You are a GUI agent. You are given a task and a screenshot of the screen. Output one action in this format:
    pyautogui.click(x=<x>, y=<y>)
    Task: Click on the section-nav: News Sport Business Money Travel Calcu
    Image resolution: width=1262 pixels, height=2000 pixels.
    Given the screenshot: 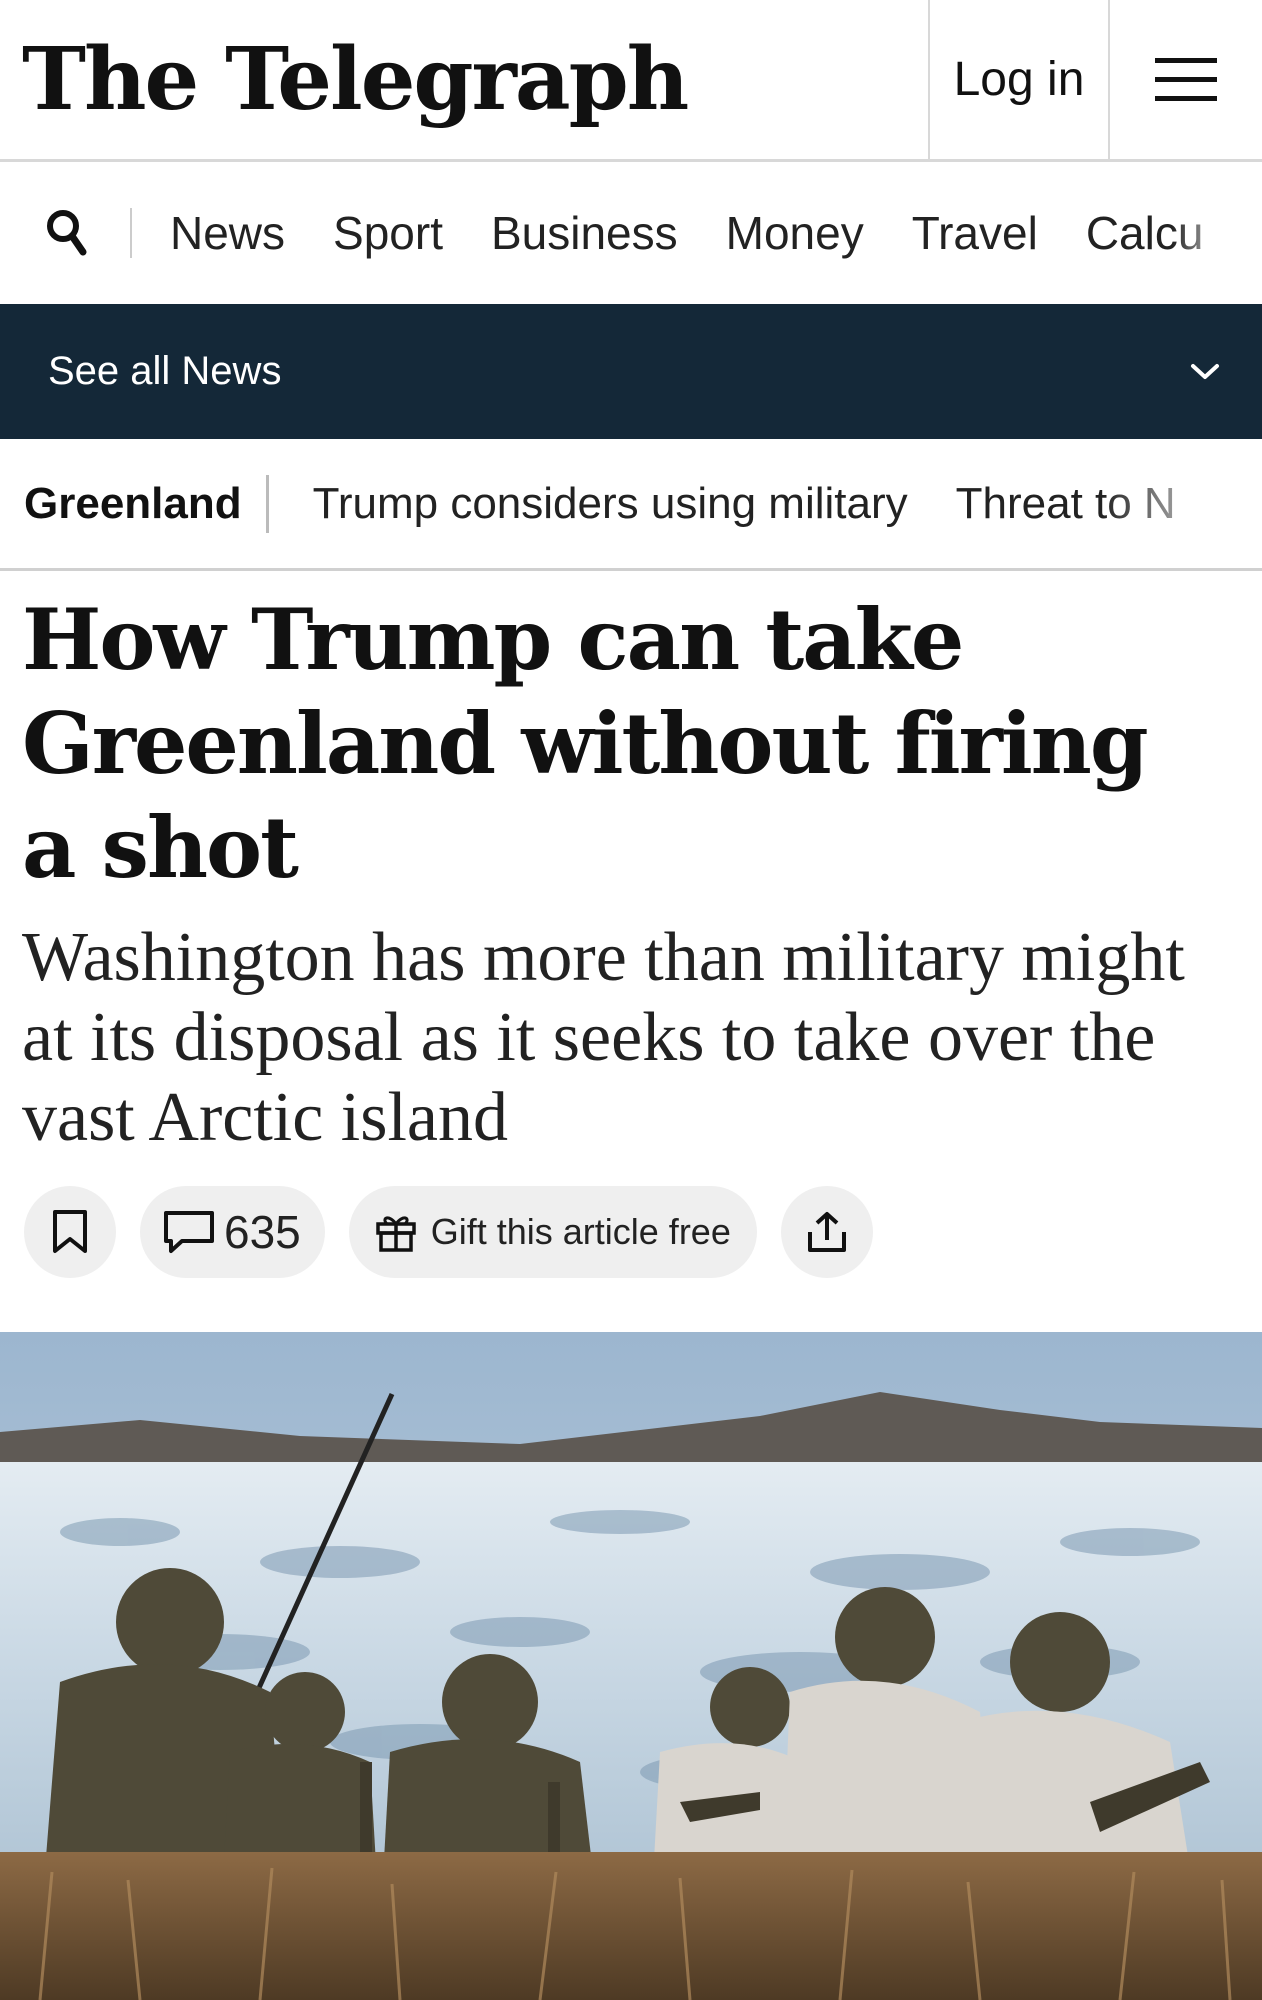 What is the action you would take?
    pyautogui.click(x=631, y=233)
    